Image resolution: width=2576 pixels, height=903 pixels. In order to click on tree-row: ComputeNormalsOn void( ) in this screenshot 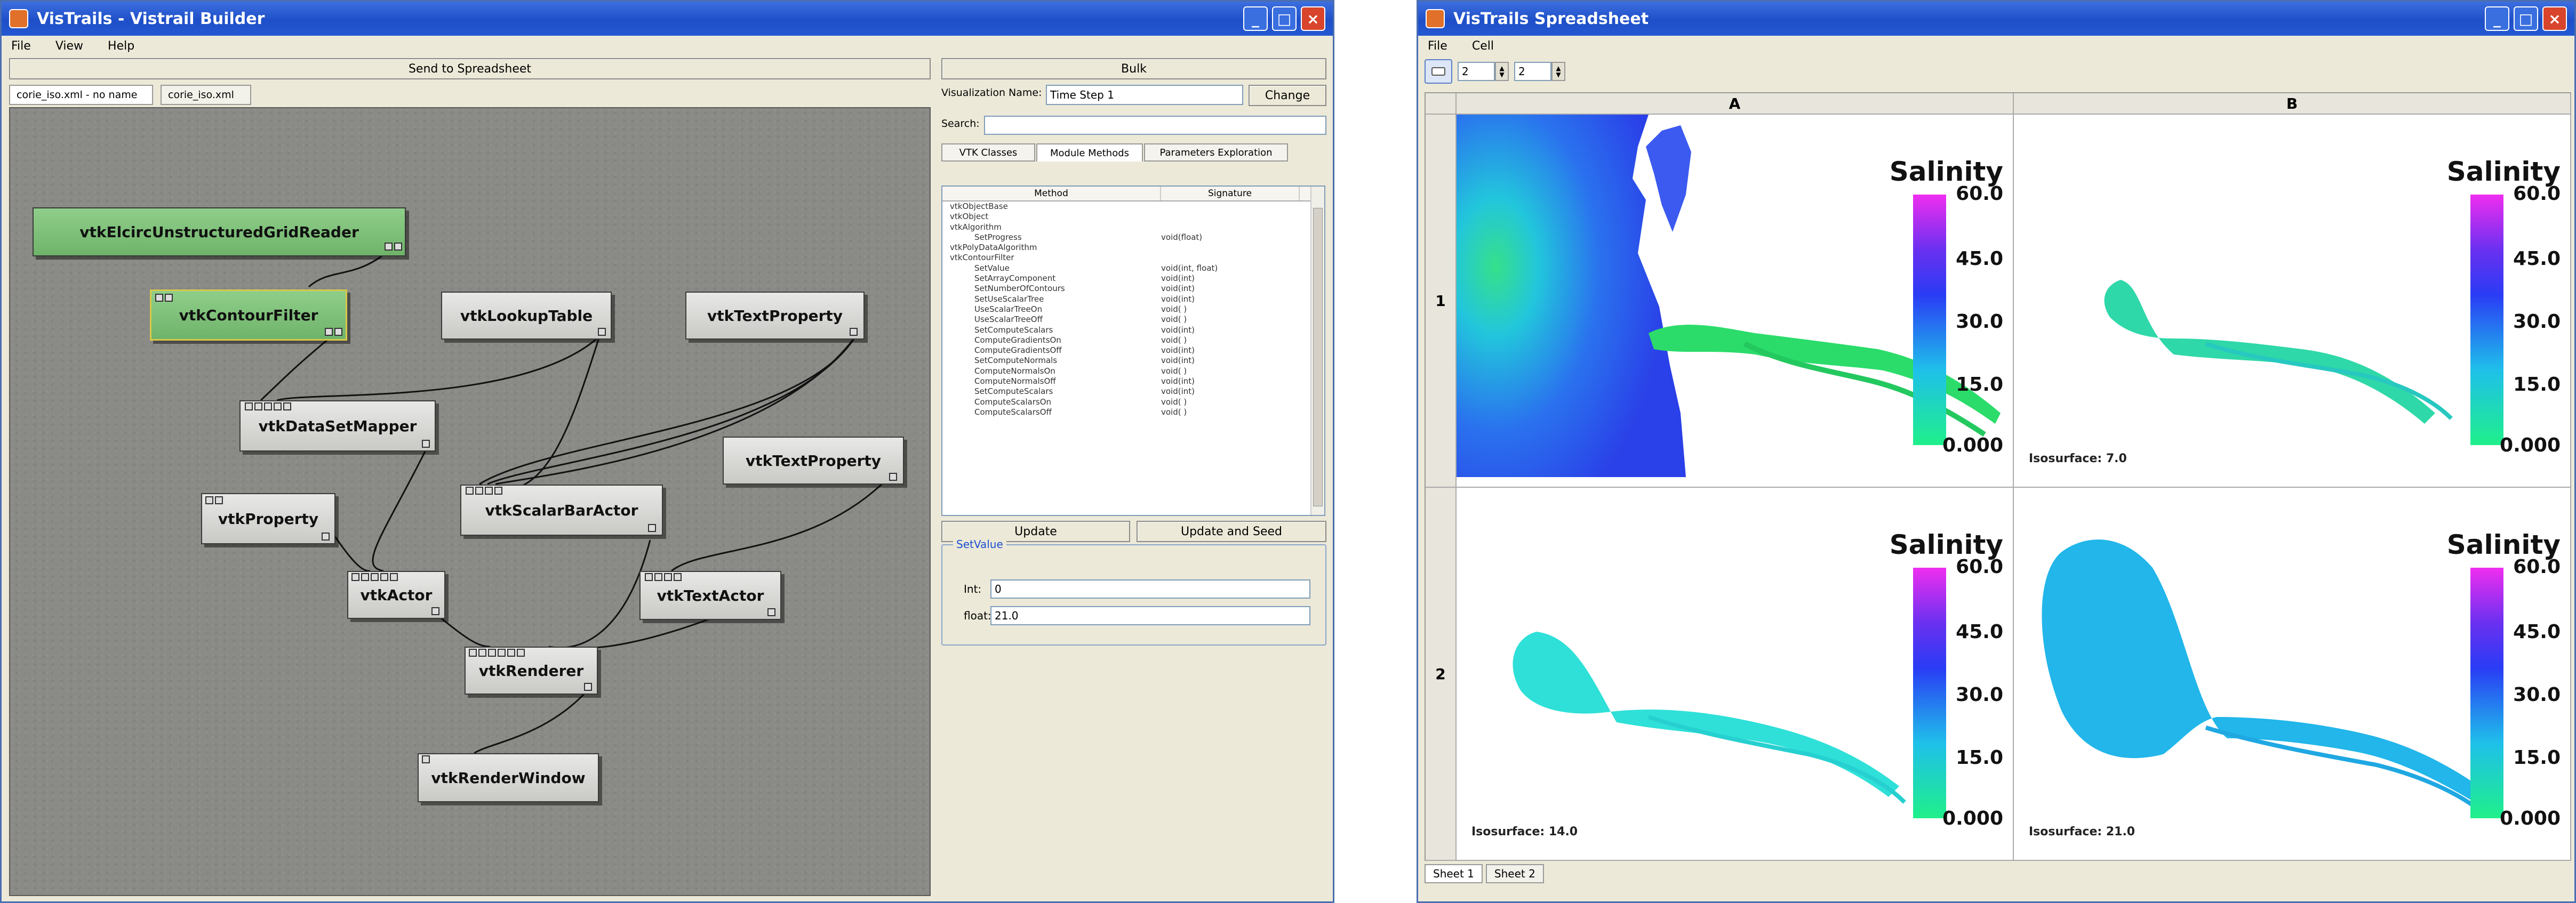, I will do `click(1133, 371)`.